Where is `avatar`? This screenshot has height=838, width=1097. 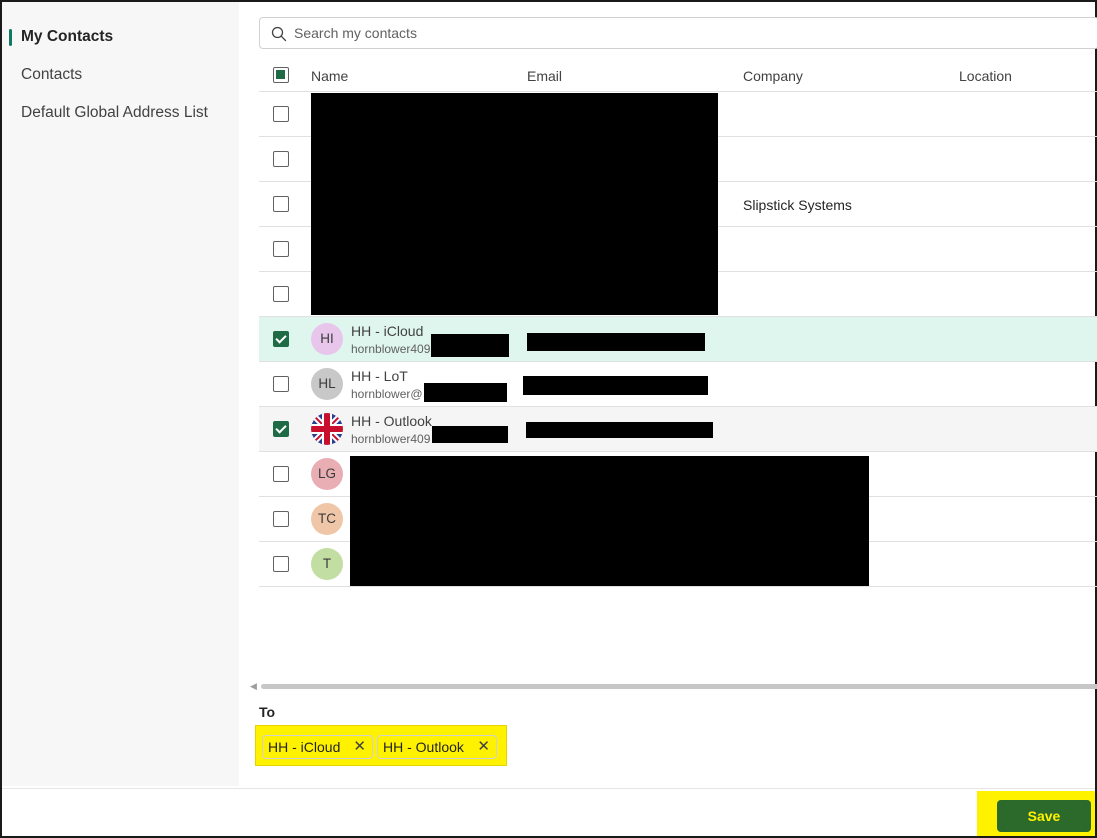
avatar is located at coordinates (327, 429).